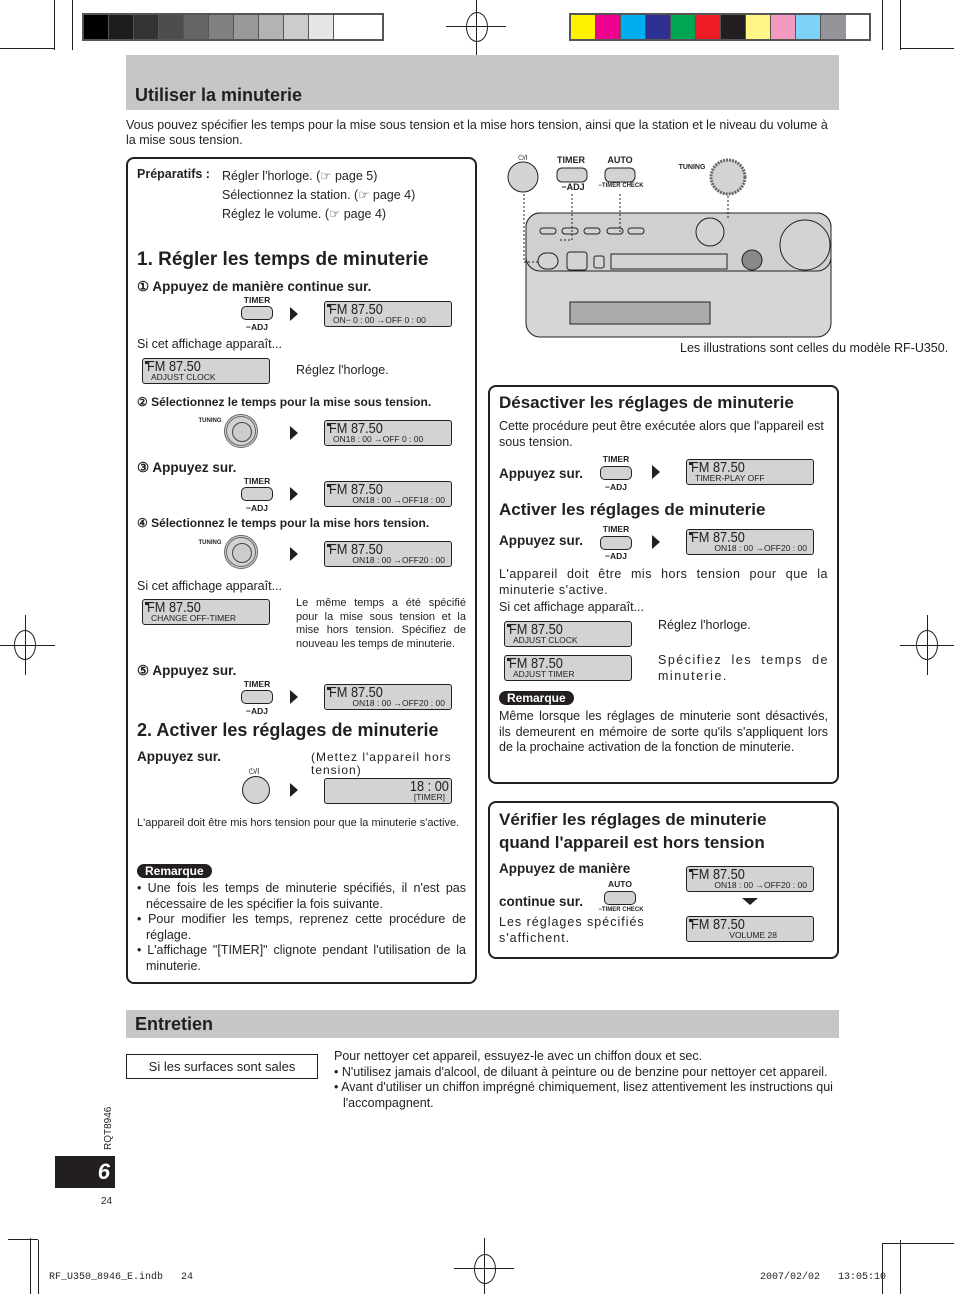 The height and width of the screenshot is (1294, 954). What do you see at coordinates (219, 95) in the screenshot?
I see `page-title: Utiliser la minuterie` at bounding box center [219, 95].